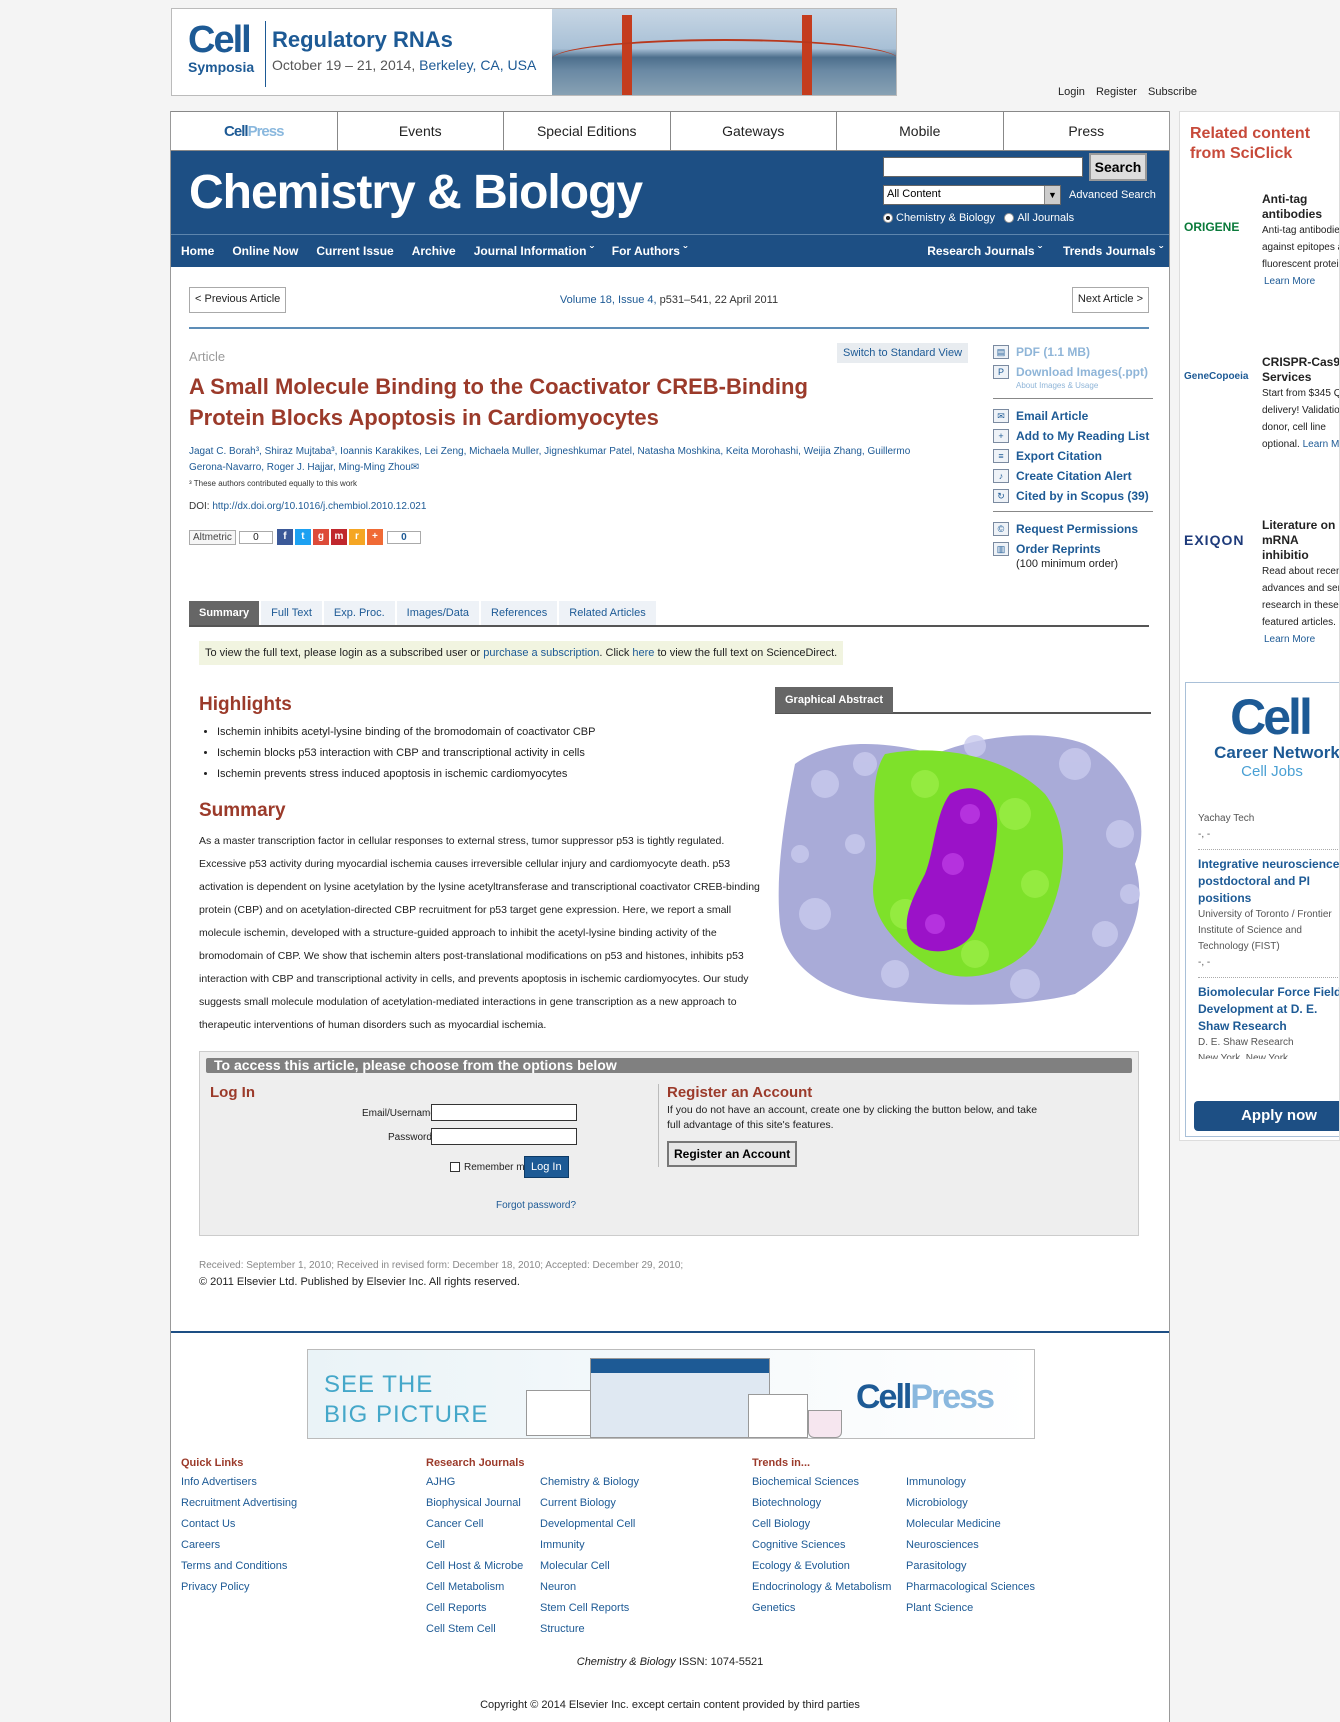 This screenshot has height=1722, width=1340. I want to click on footer-link: Parasitology, so click(970, 1566).